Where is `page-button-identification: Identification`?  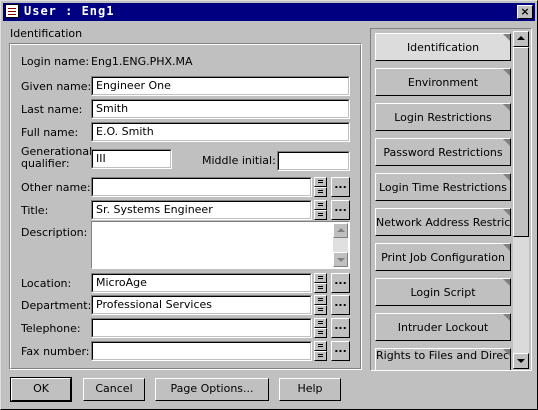 page-button-identification: Identification is located at coordinates (443, 47).